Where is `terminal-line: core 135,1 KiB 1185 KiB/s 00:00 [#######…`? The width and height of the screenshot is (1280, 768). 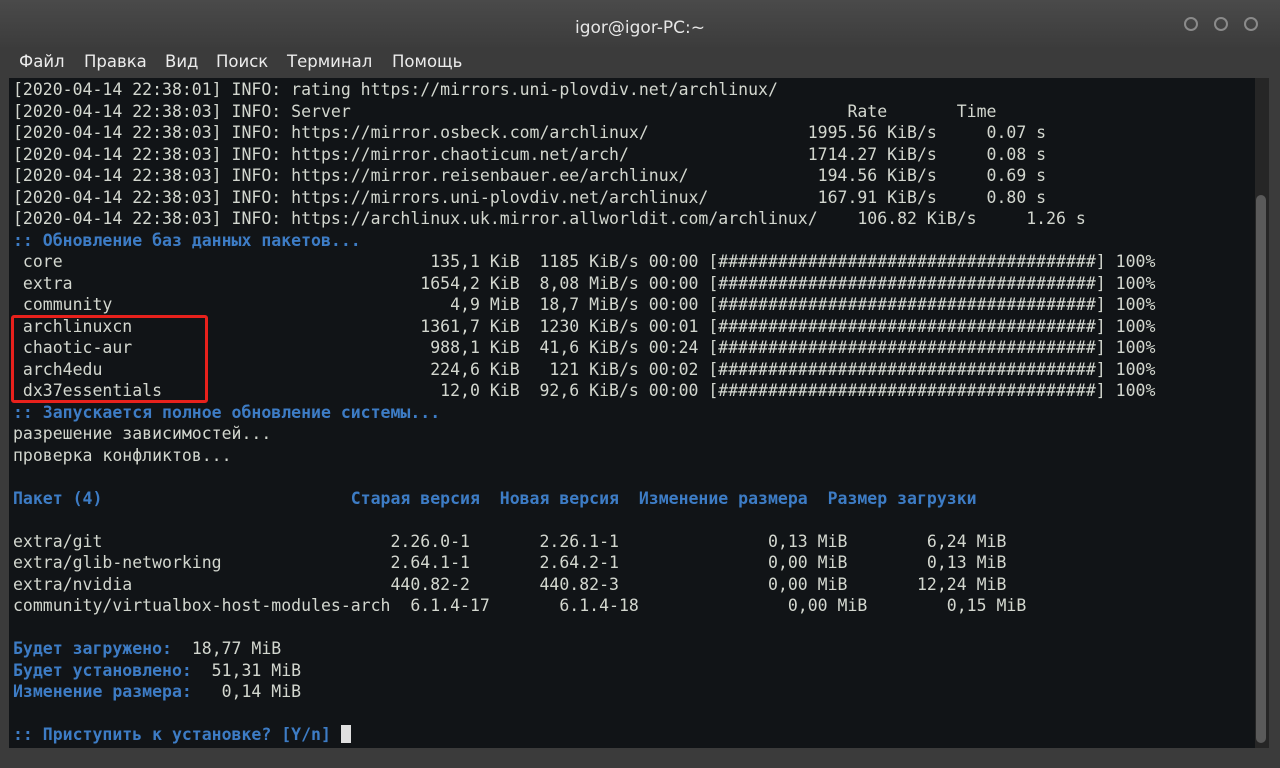 terminal-line: core 135,1 KiB 1185 KiB/s 00:00 [#######… is located at coordinates (584, 261).